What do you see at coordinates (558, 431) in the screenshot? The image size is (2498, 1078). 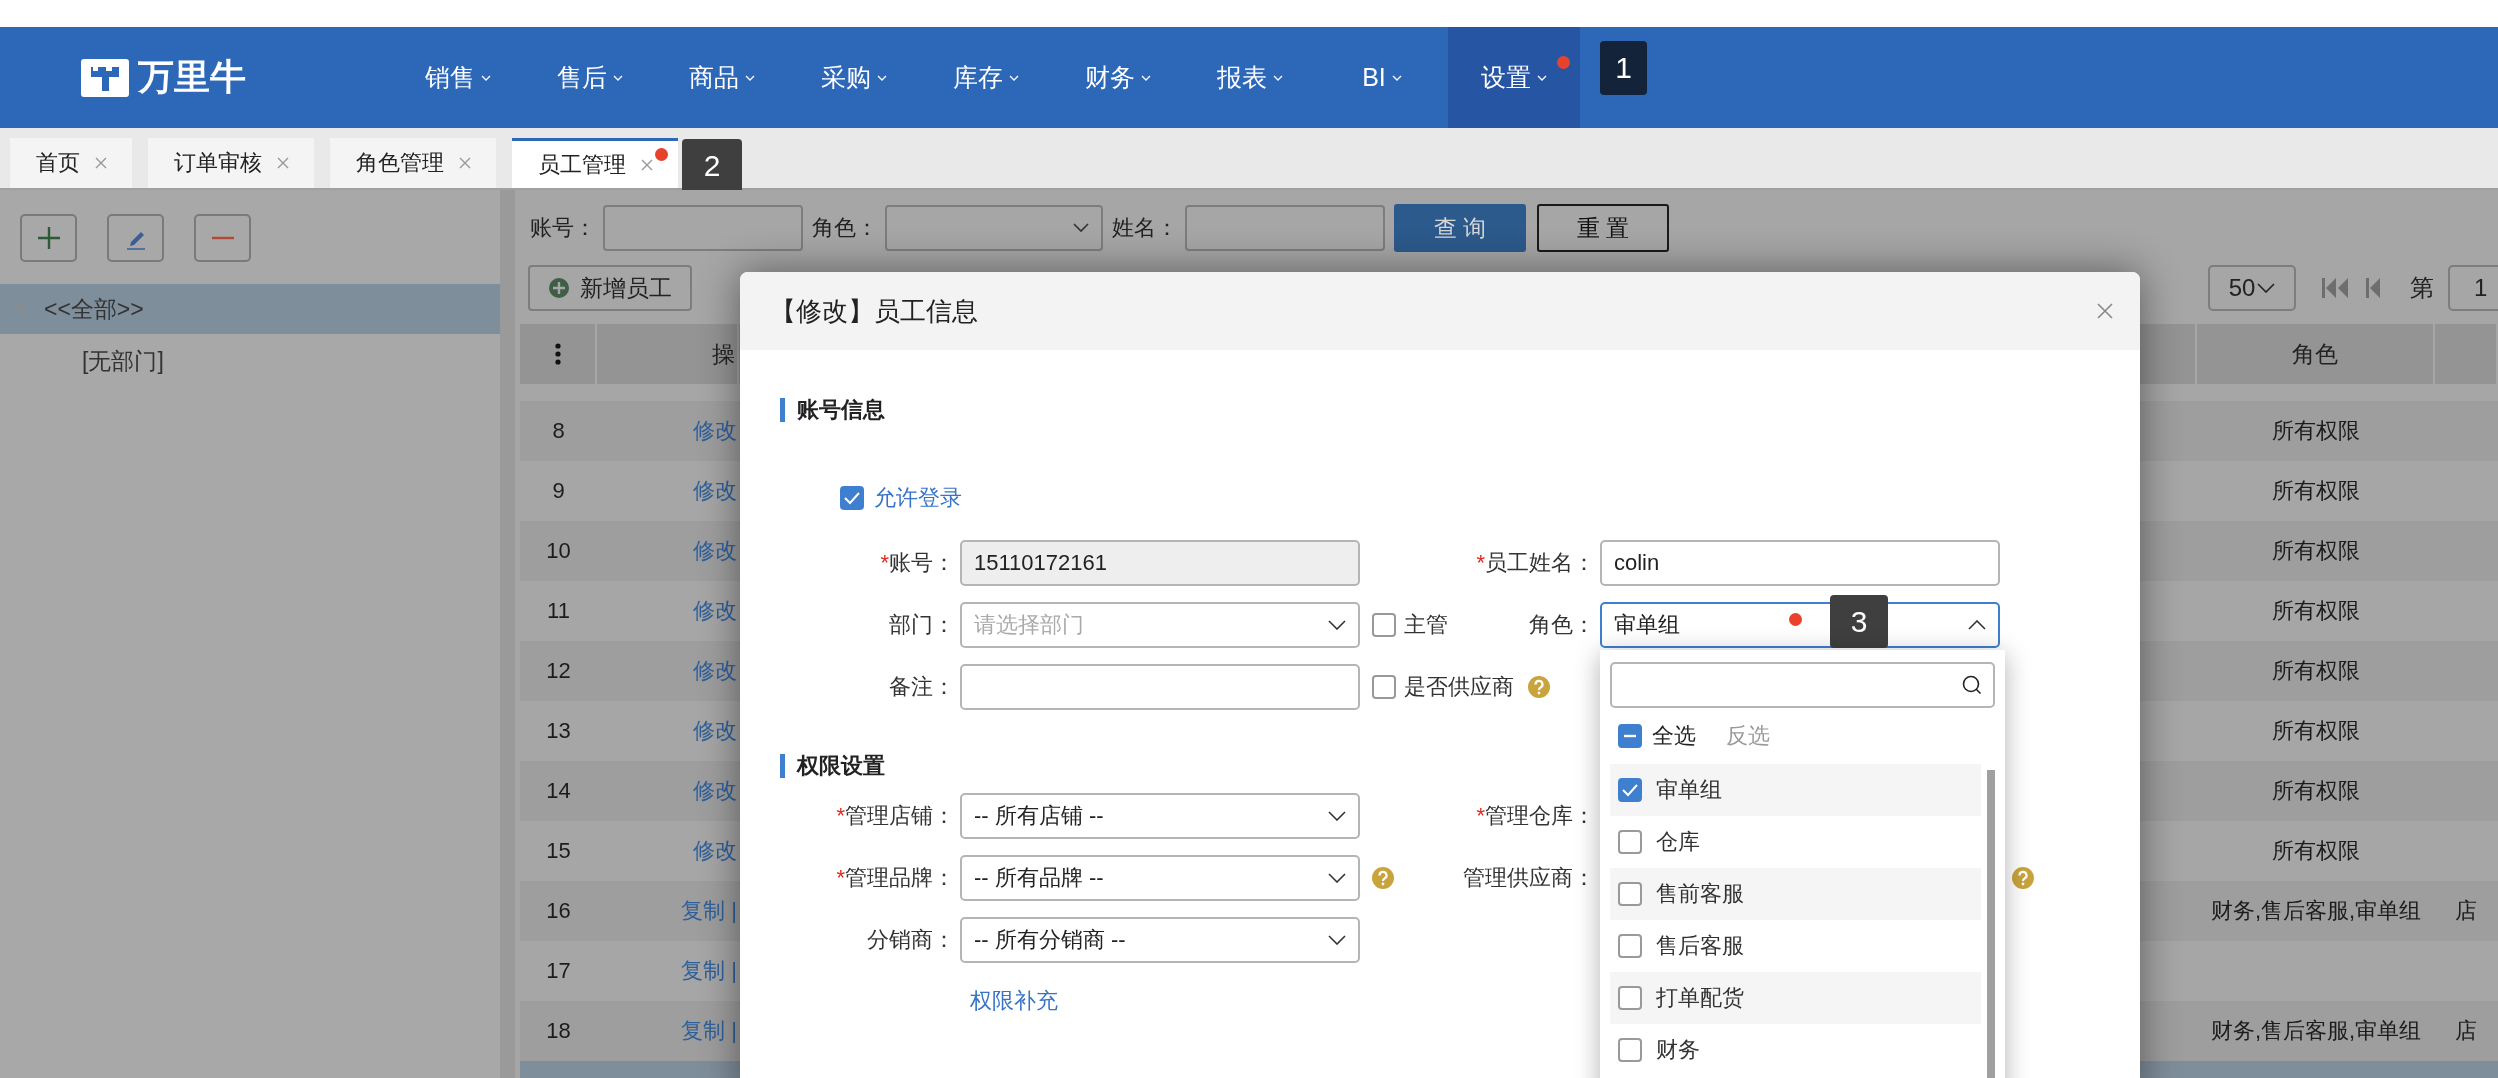 I see `row-number: 8` at bounding box center [558, 431].